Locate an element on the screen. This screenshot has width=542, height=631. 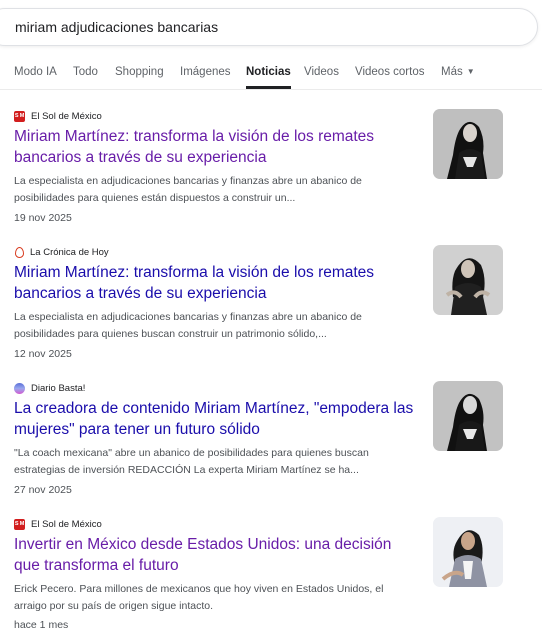
news-source: La Crónica de Hoy is located at coordinates (61, 252).